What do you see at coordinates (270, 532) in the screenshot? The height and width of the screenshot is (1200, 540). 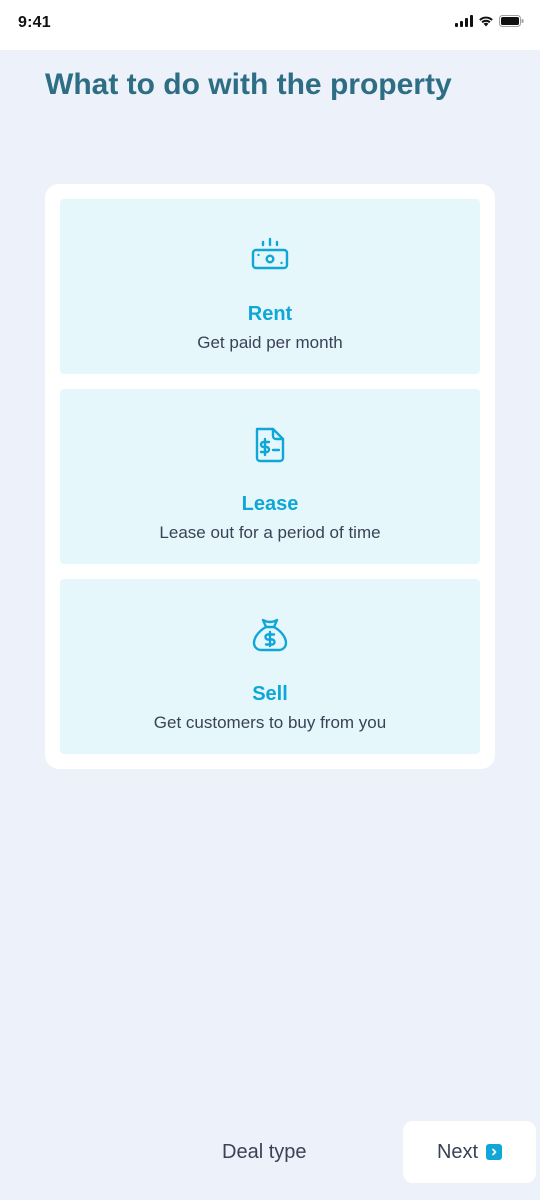 I see `option-lease-description: Lease out for a period of time` at bounding box center [270, 532].